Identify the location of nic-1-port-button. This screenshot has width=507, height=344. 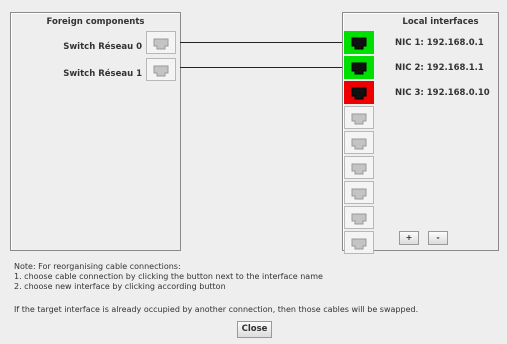
(359, 42).